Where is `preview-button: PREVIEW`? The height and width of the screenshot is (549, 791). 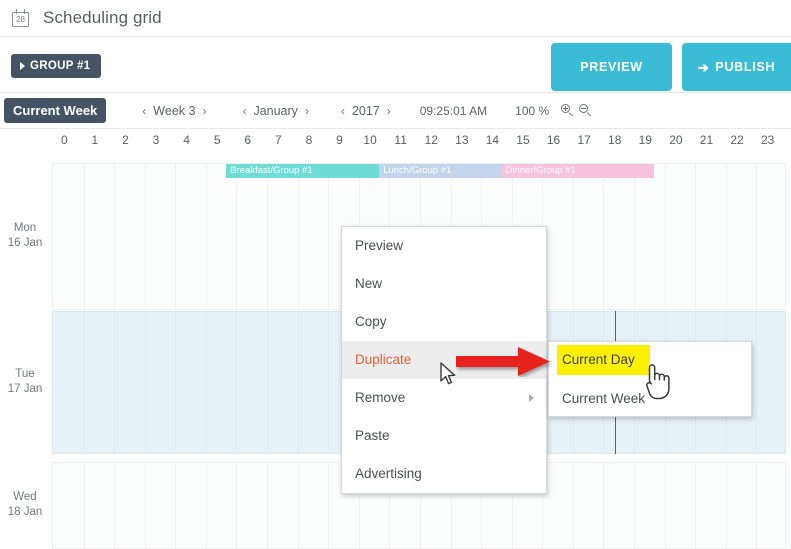 preview-button: PREVIEW is located at coordinates (611, 67).